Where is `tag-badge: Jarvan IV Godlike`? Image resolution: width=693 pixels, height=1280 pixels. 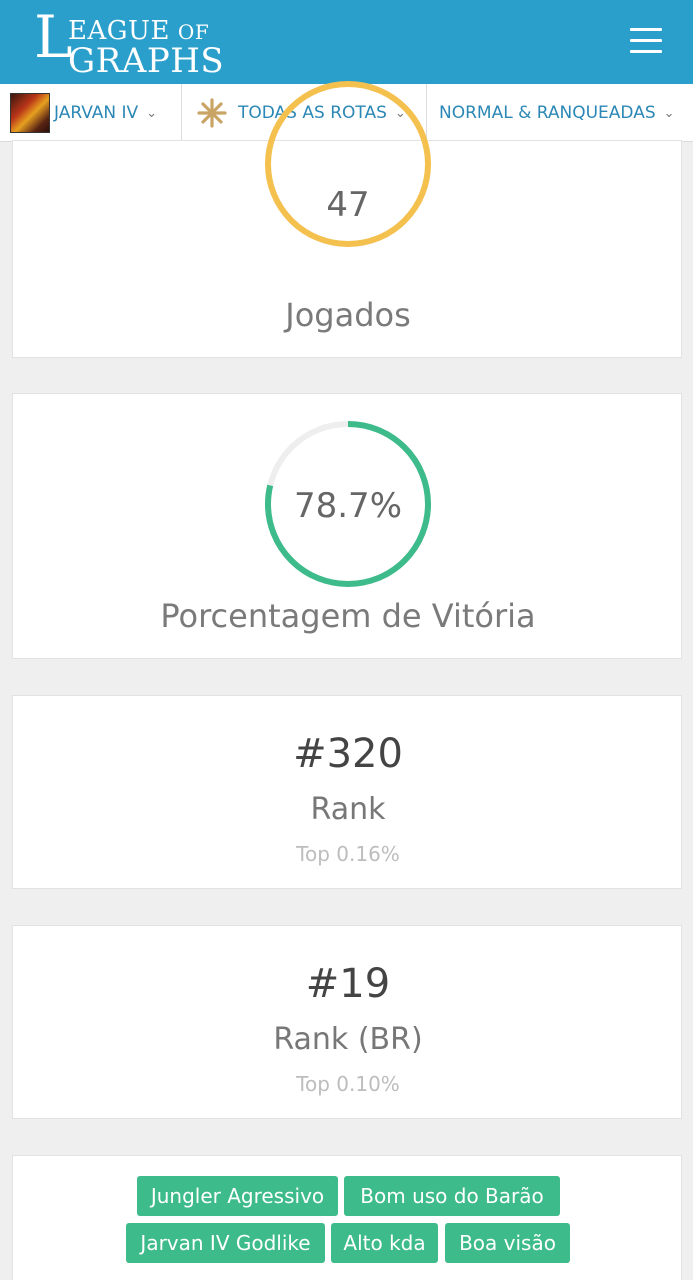
tag-badge: Jarvan IV Godlike is located at coordinates (225, 1243).